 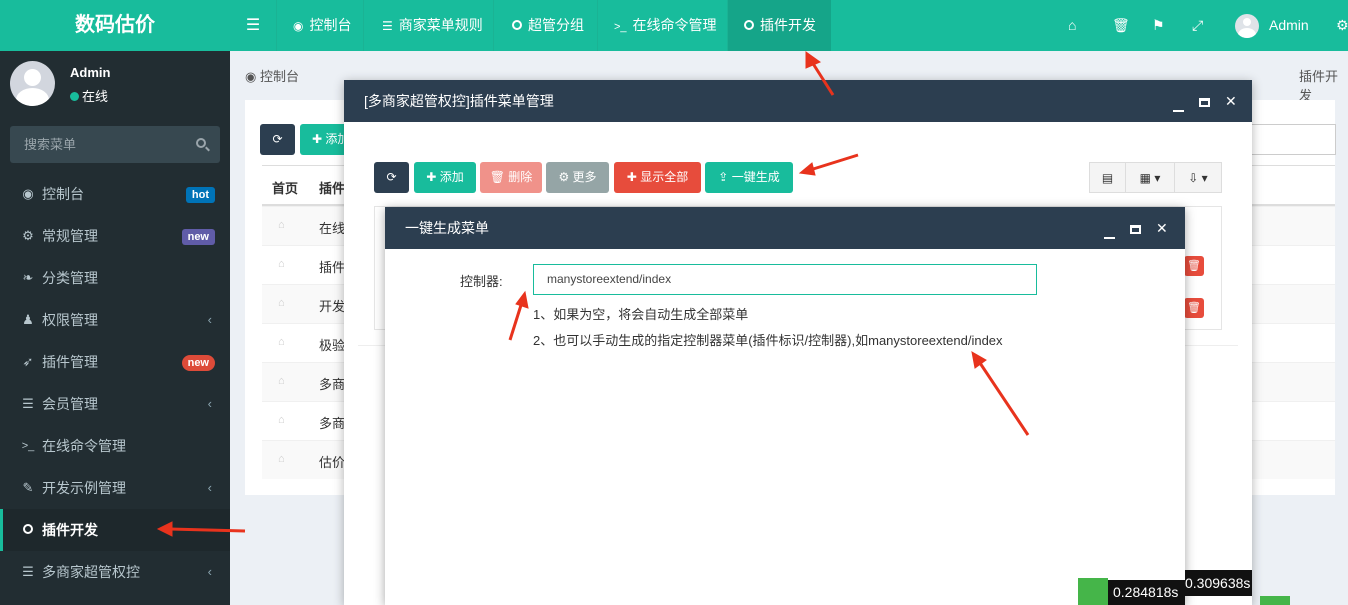 What do you see at coordinates (516, 321) in the screenshot?
I see `arrow-to-label` at bounding box center [516, 321].